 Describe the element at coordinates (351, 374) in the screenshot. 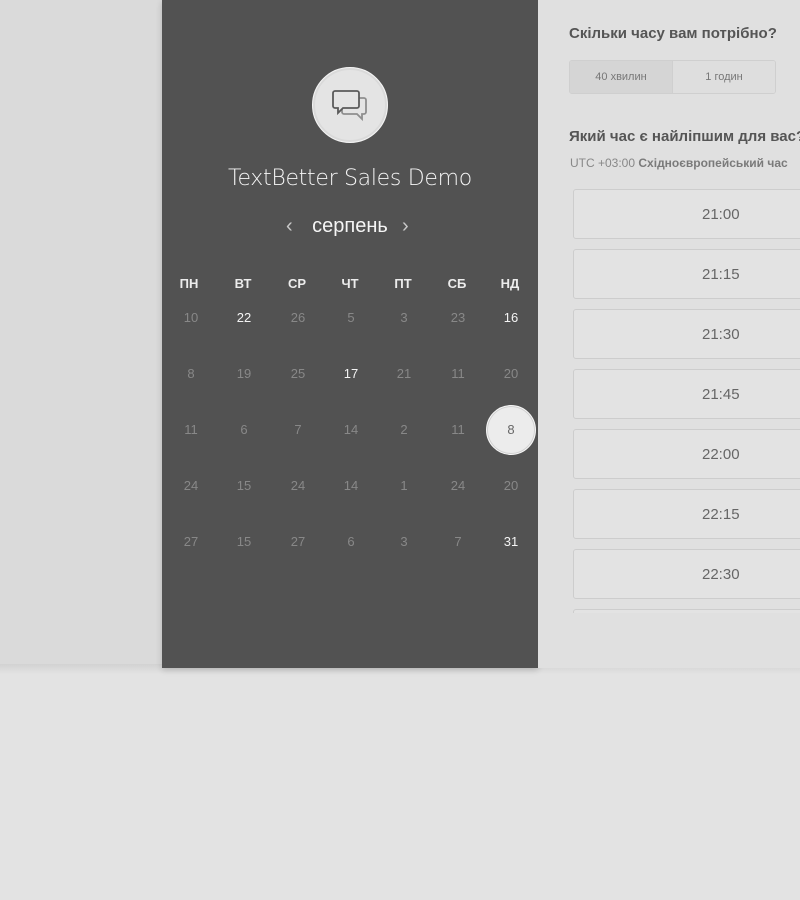

I see `calendar-day: 17` at that location.